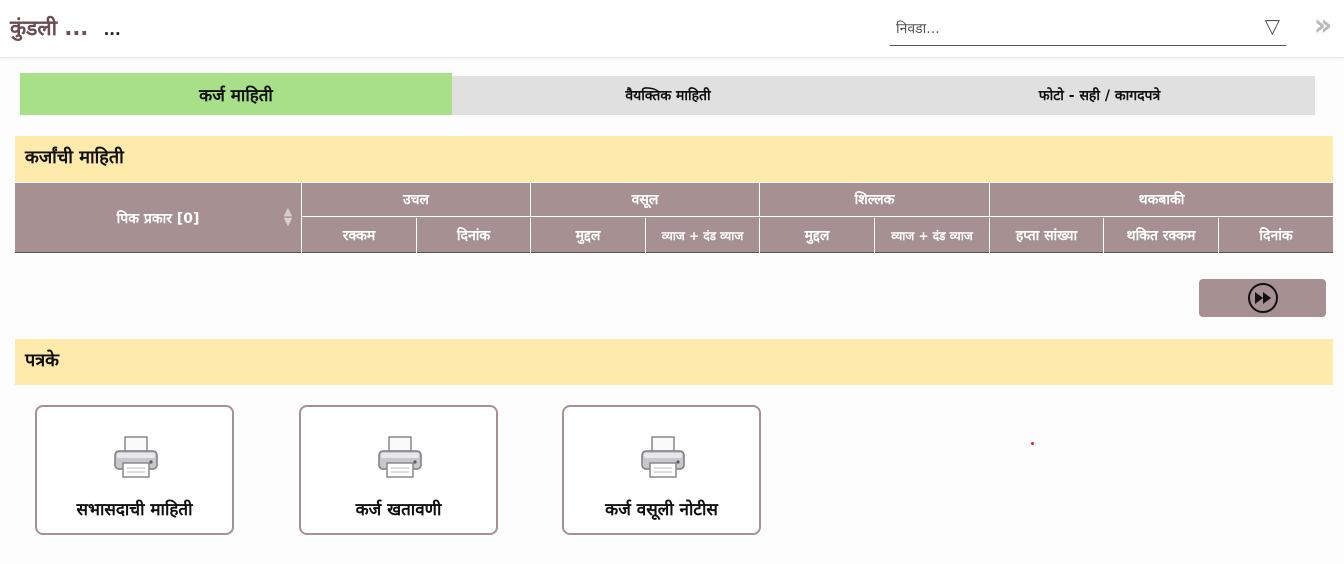 Image resolution: width=1344 pixels, height=564 pixels. I want to click on red-dot-marker, so click(1032, 443).